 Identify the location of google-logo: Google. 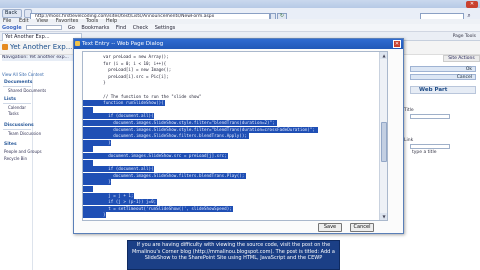
(12, 28).